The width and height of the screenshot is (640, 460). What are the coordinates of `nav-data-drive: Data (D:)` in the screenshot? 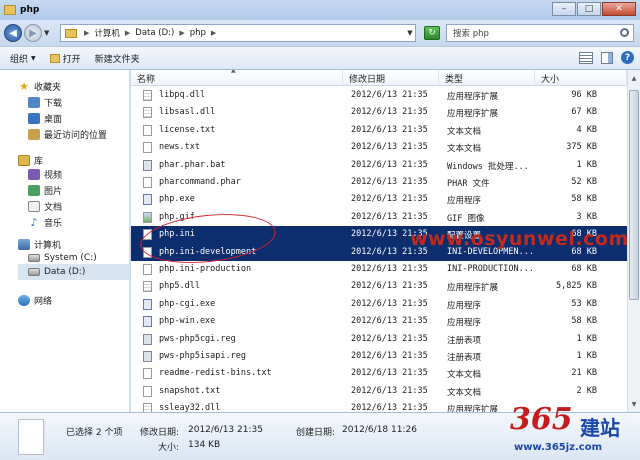 It's located at (74, 272).